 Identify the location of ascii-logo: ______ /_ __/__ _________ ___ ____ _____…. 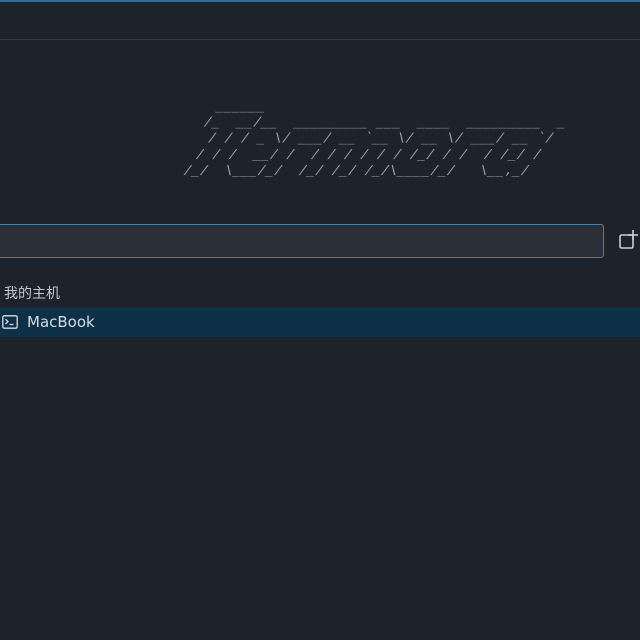
(338, 138).